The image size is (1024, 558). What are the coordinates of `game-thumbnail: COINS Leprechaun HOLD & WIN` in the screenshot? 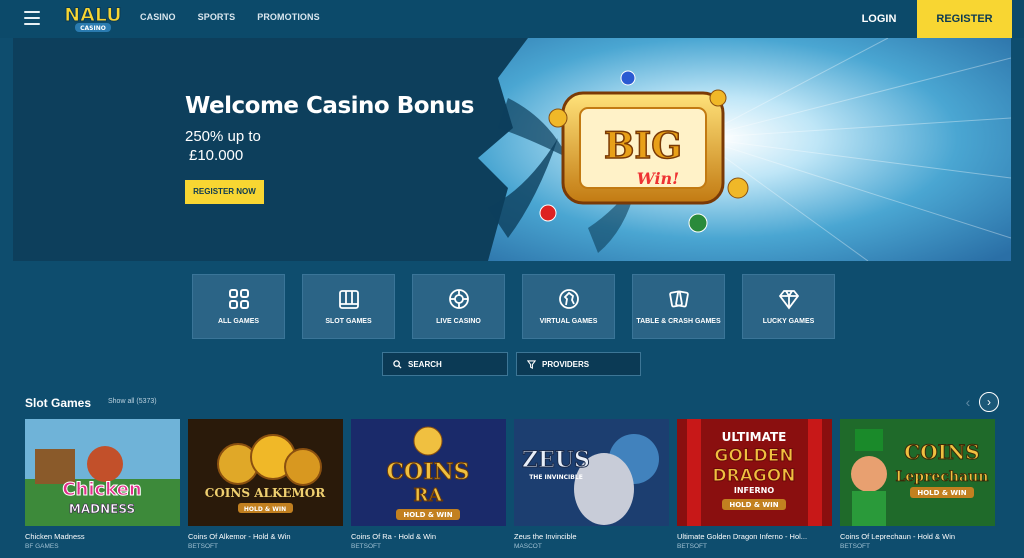 It's located at (917, 472).